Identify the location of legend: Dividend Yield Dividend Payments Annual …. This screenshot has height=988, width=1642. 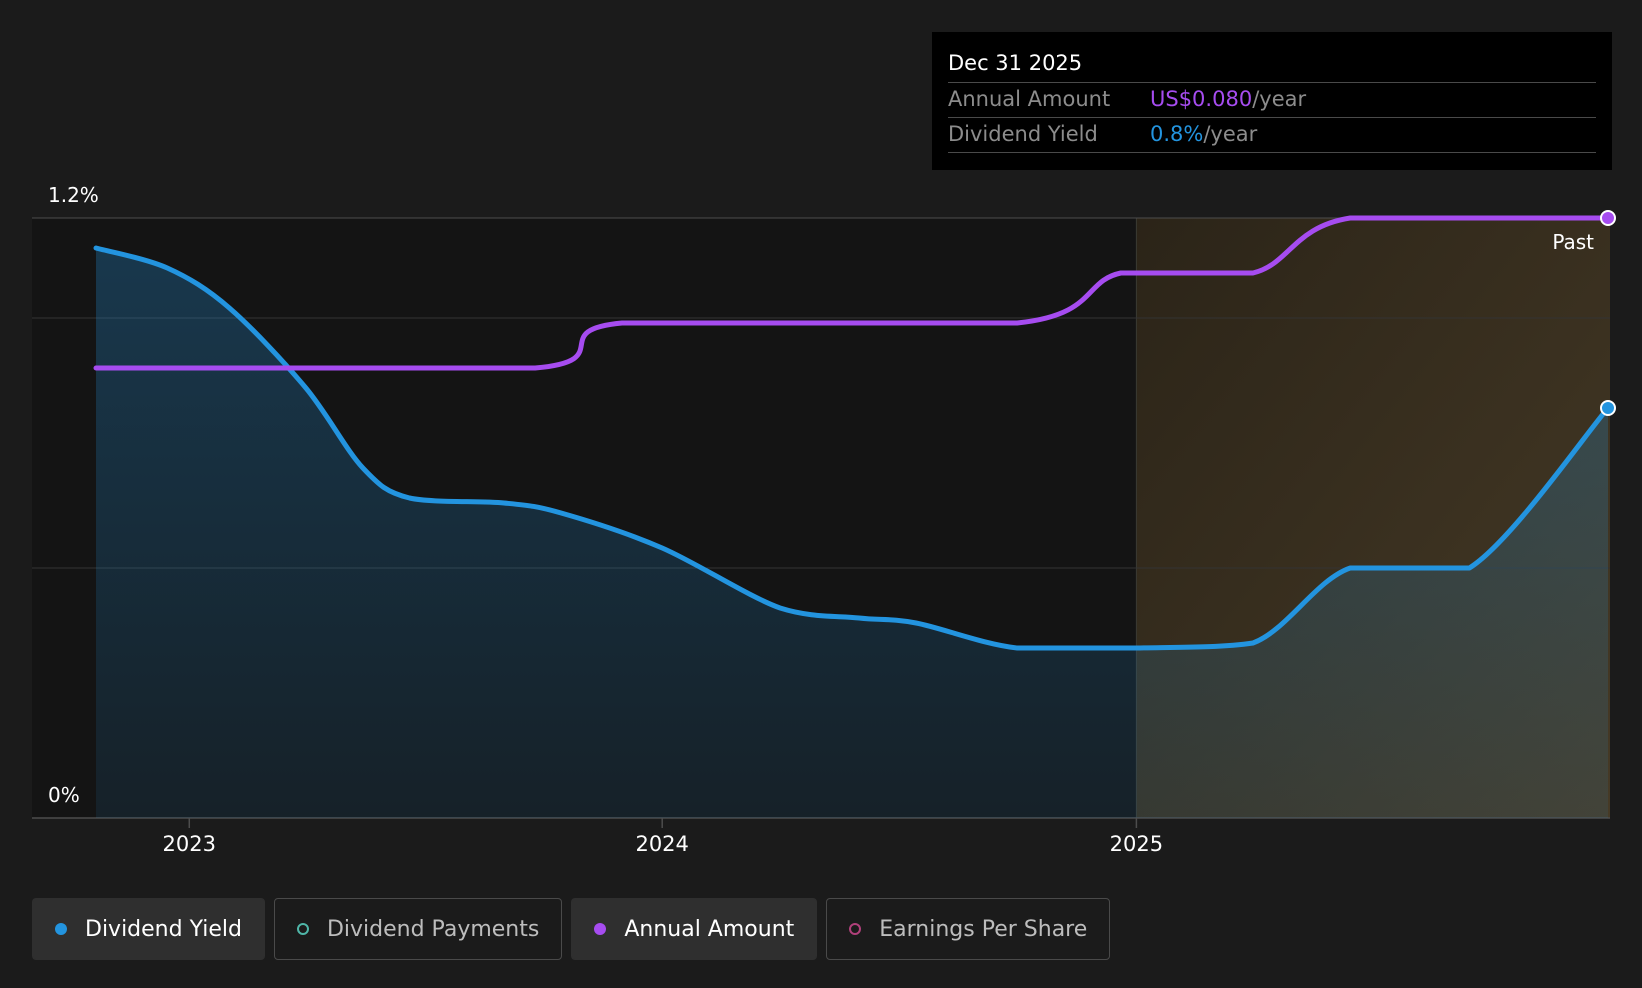
(571, 929).